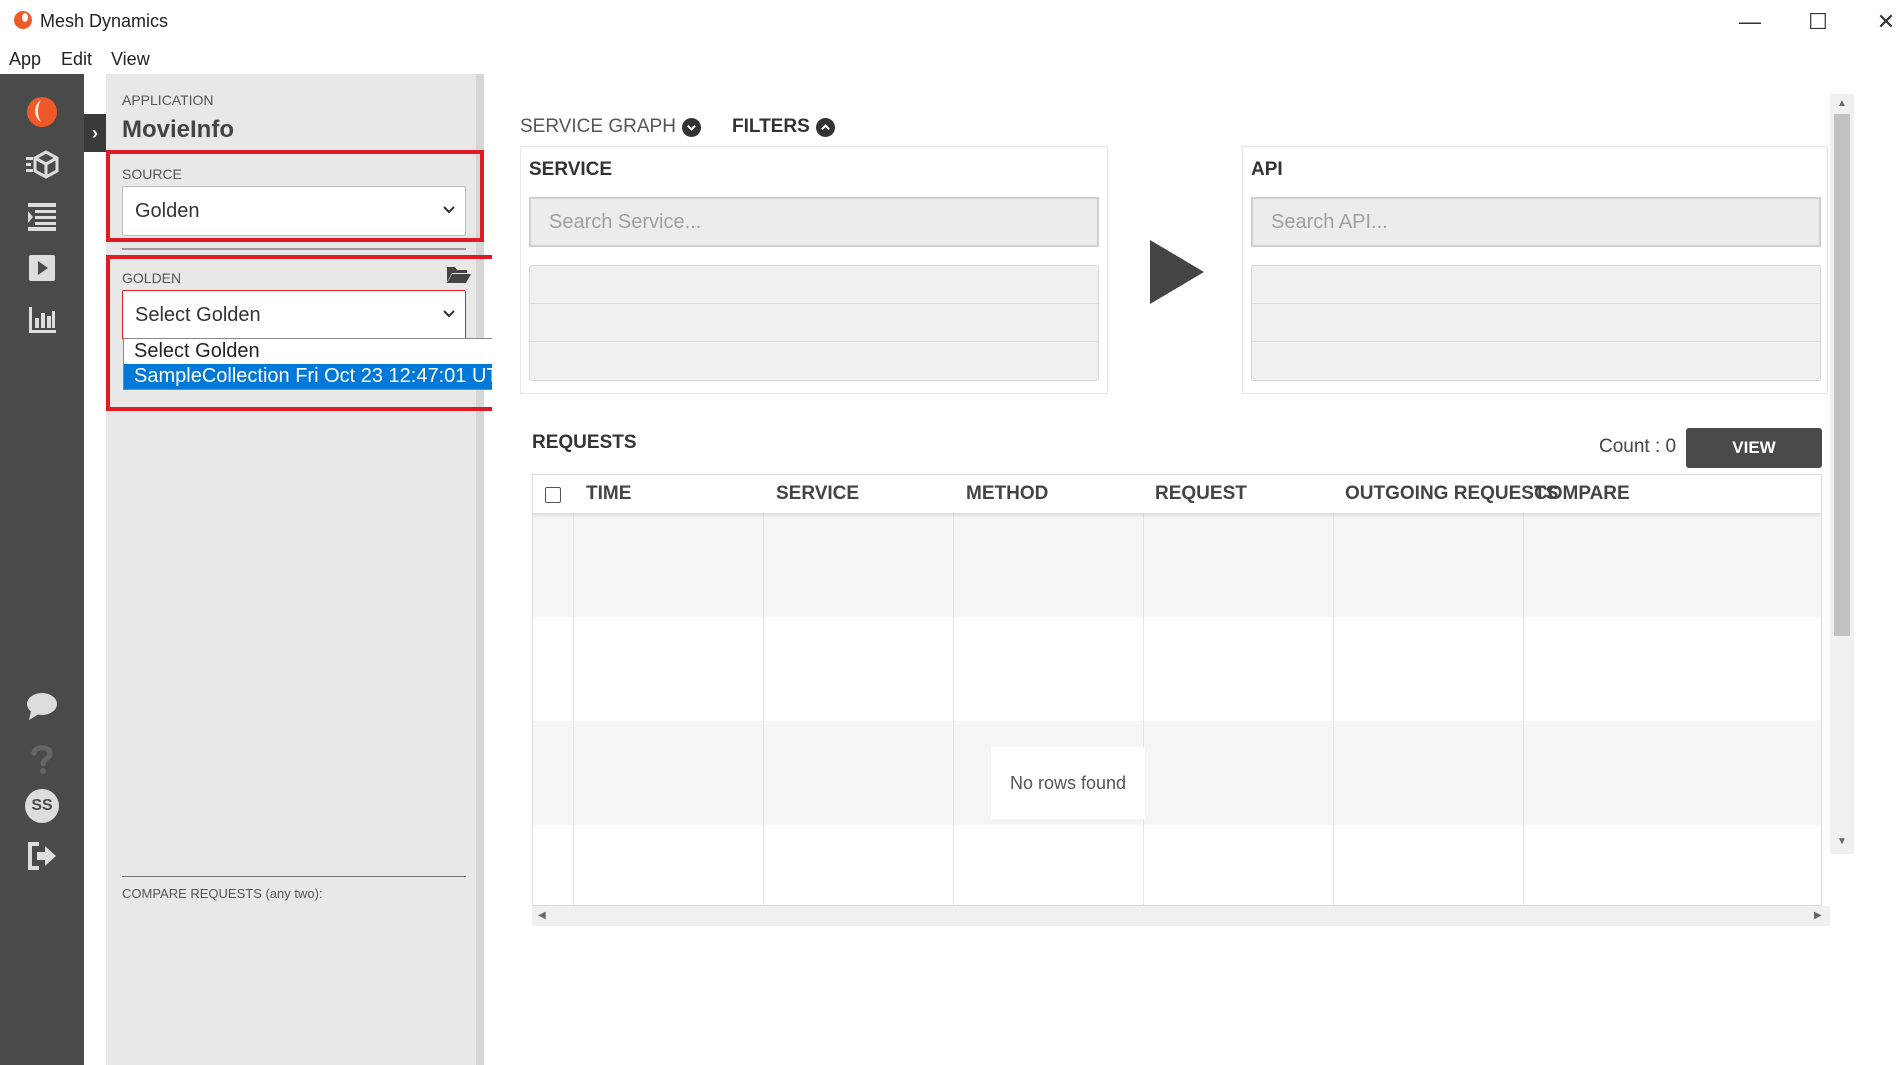 The image size is (1896, 1065). Describe the element at coordinates (1007, 494) in the screenshot. I see `column-header-method: METHOD` at that location.